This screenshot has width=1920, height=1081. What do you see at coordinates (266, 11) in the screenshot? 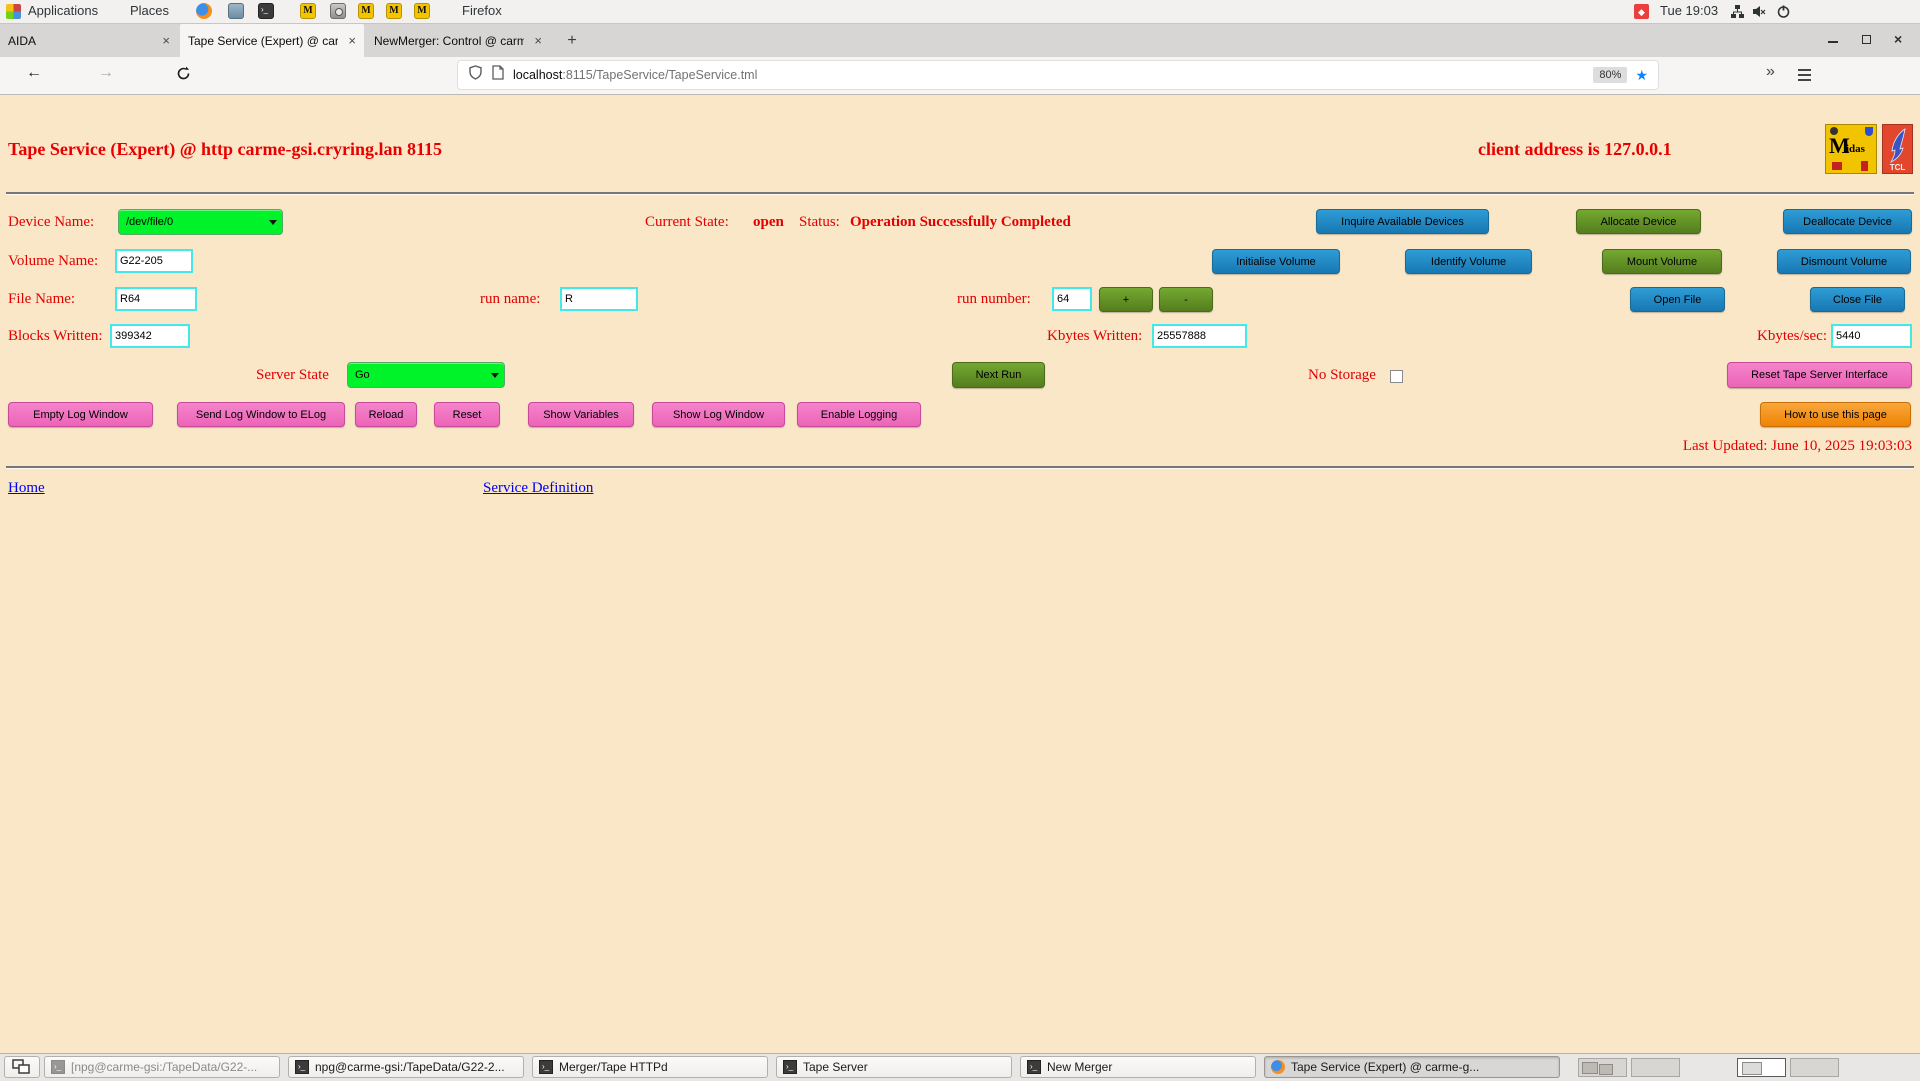
I see `terminal-launcher-icon` at bounding box center [266, 11].